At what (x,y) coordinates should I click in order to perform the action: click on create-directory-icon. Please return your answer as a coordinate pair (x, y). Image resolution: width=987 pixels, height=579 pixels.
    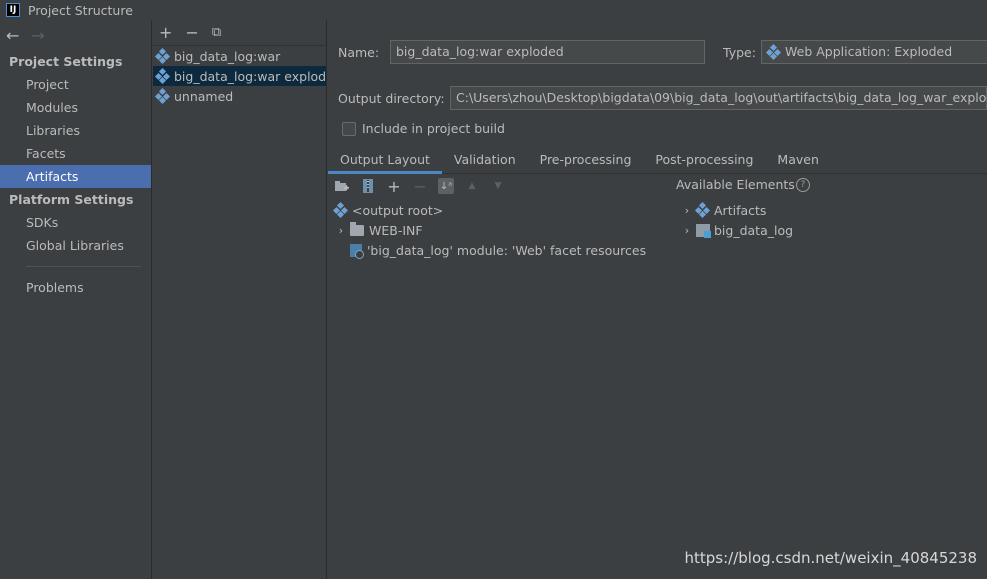
    Looking at the image, I should click on (342, 186).